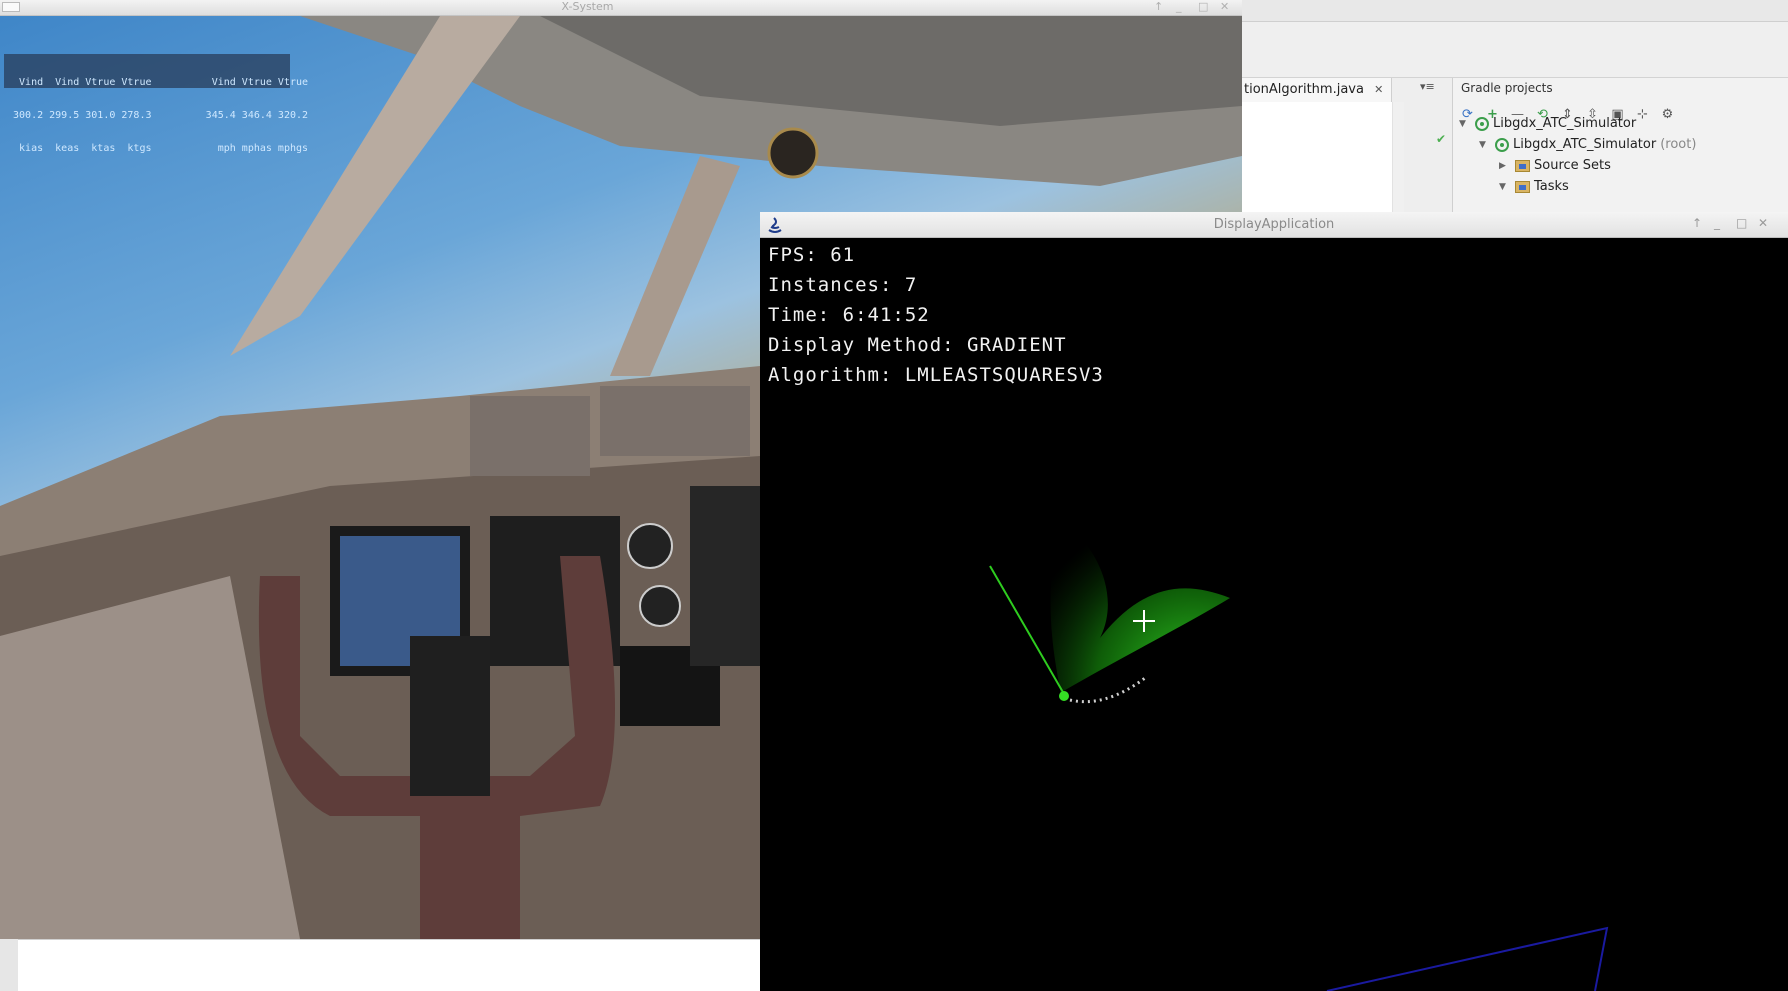 Image resolution: width=1788 pixels, height=991 pixels. Describe the element at coordinates (1427, 86) in the screenshot. I see `tab-list-menu-icon: ▾≡` at that location.